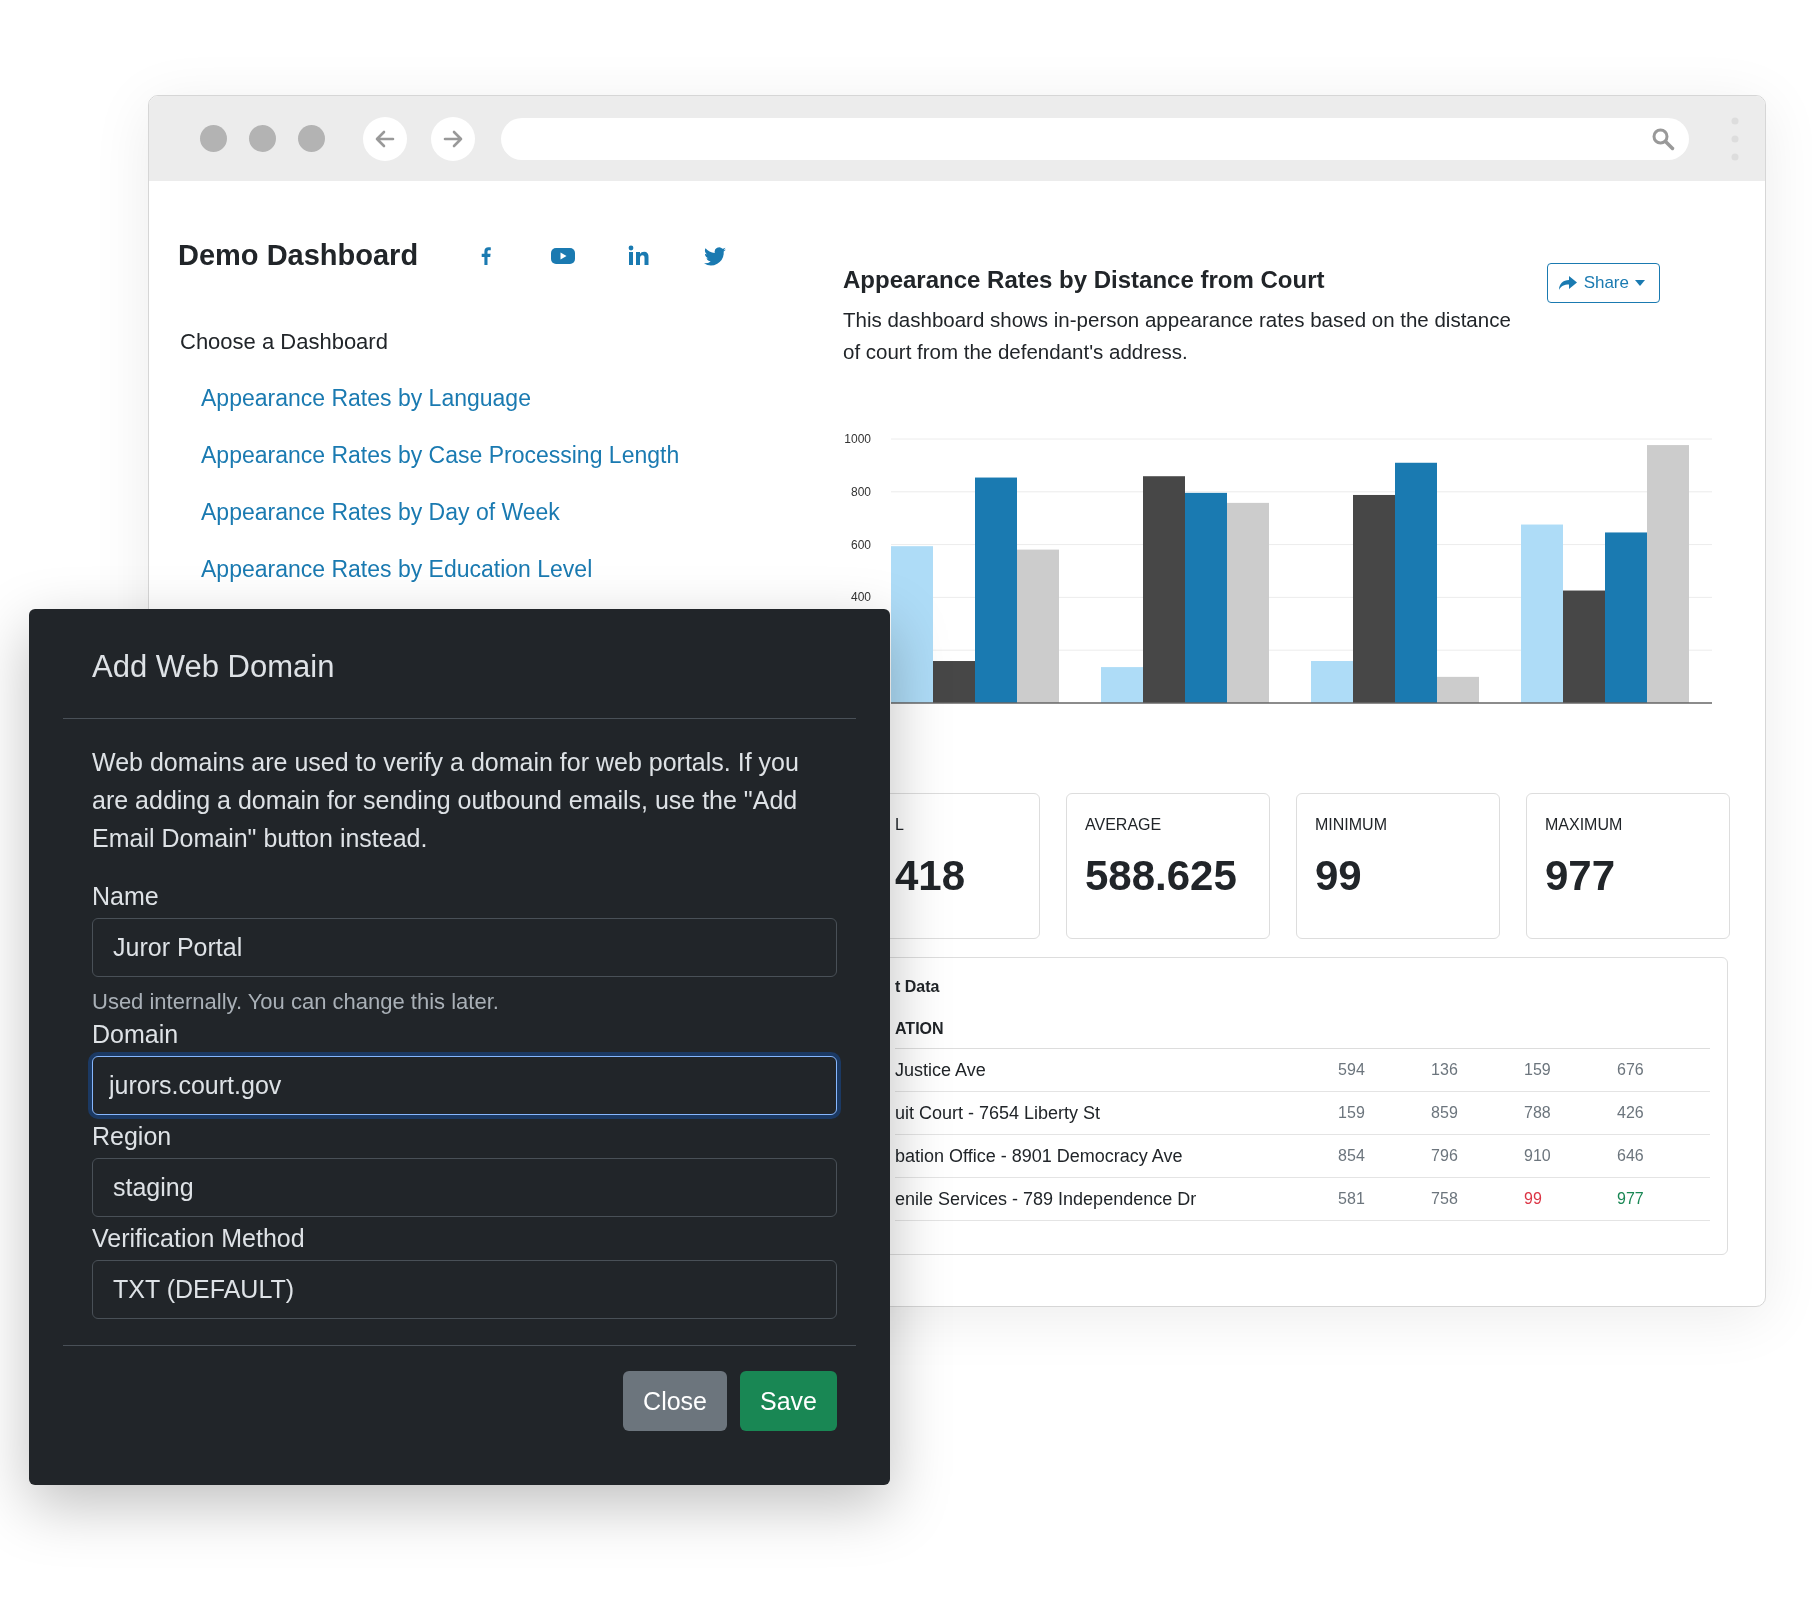 The width and height of the screenshot is (1812, 1600). What do you see at coordinates (919, 1028) in the screenshot?
I see `column-header: ATION` at bounding box center [919, 1028].